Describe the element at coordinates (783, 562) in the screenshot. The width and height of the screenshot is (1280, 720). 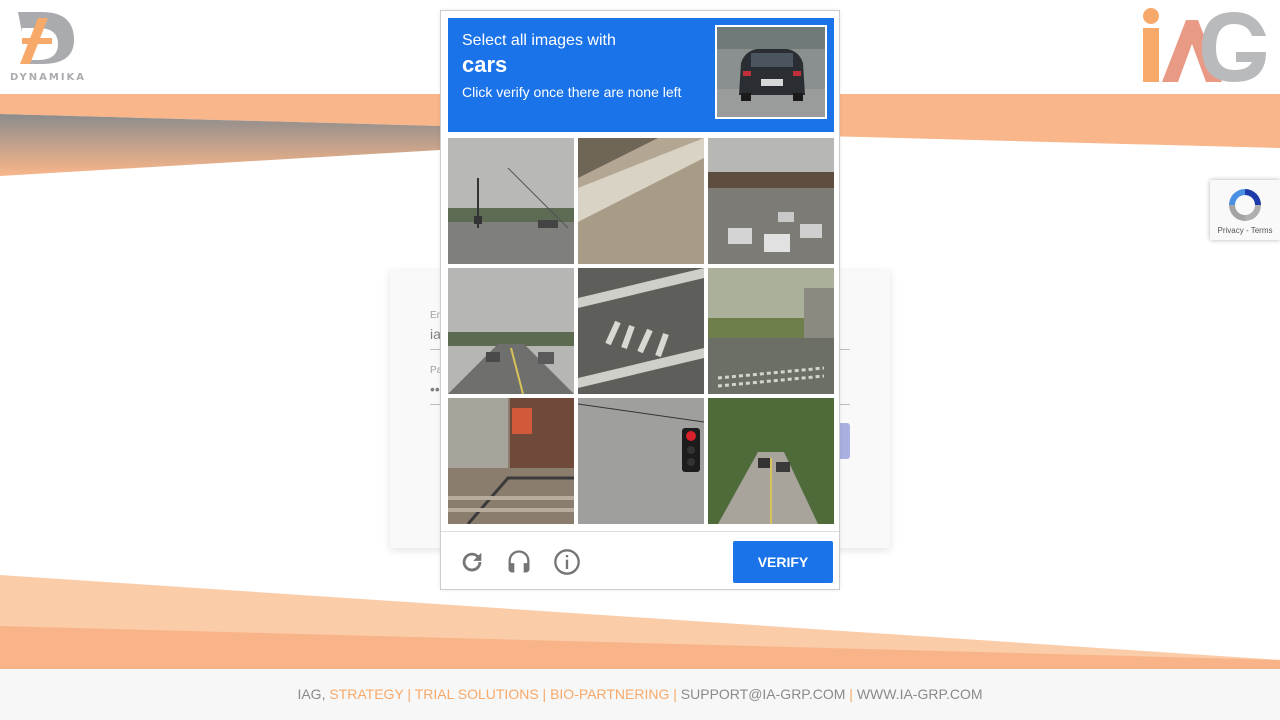
I see `verify-button: VERIFY` at that location.